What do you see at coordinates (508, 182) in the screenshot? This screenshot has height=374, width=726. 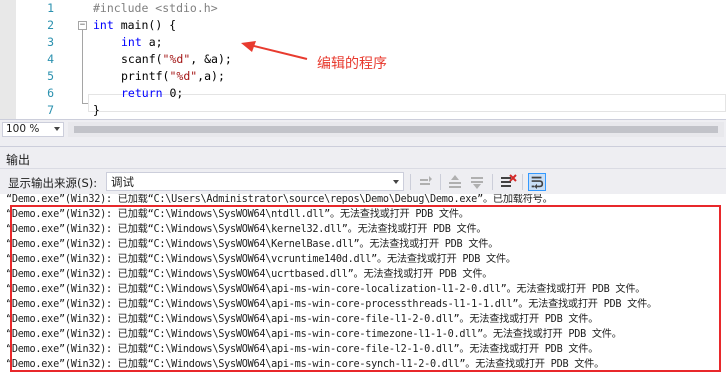 I see `clear-all-icon` at bounding box center [508, 182].